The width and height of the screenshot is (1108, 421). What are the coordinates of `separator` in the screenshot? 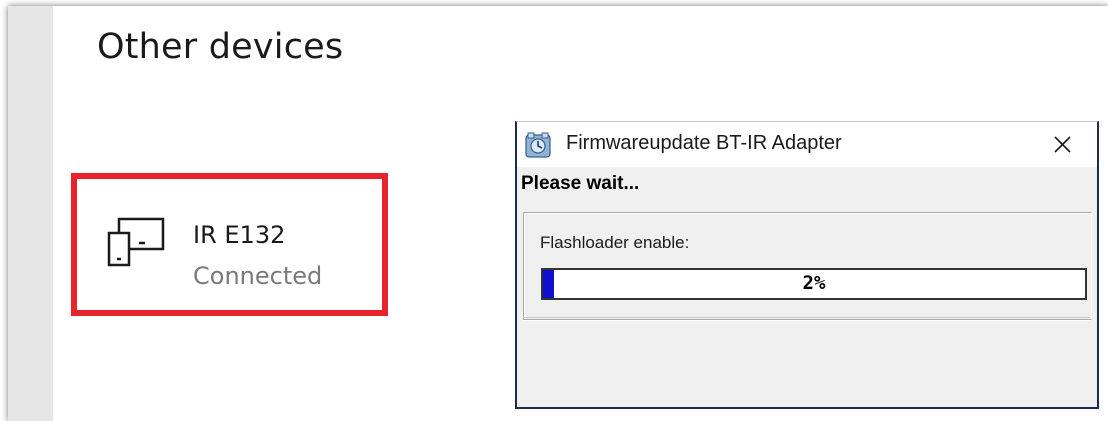 It's located at (806, 319).